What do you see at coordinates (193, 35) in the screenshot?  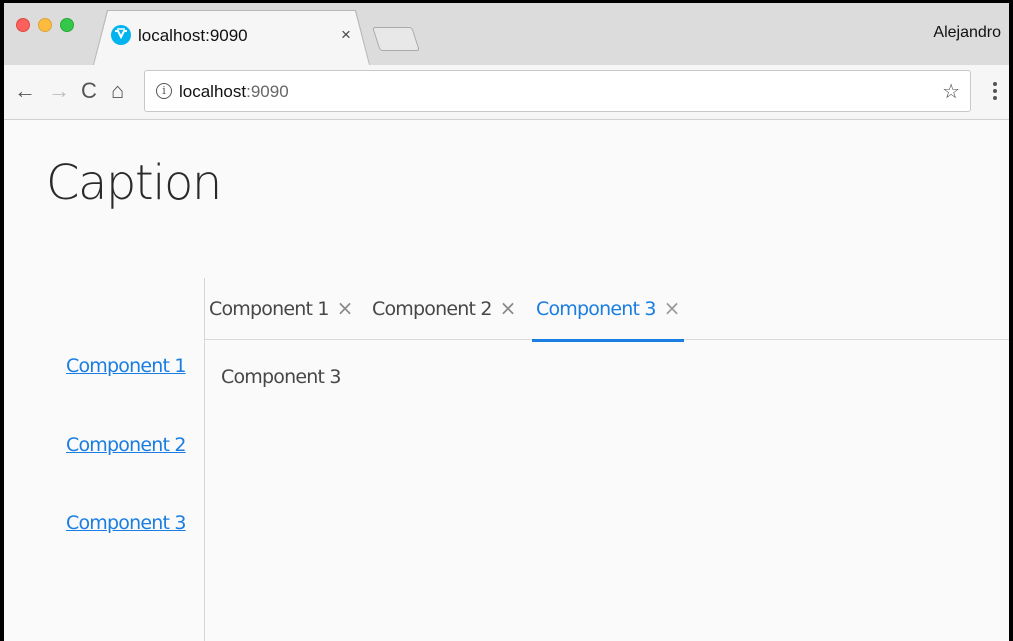 I see `tab-title: localhost:9090` at bounding box center [193, 35].